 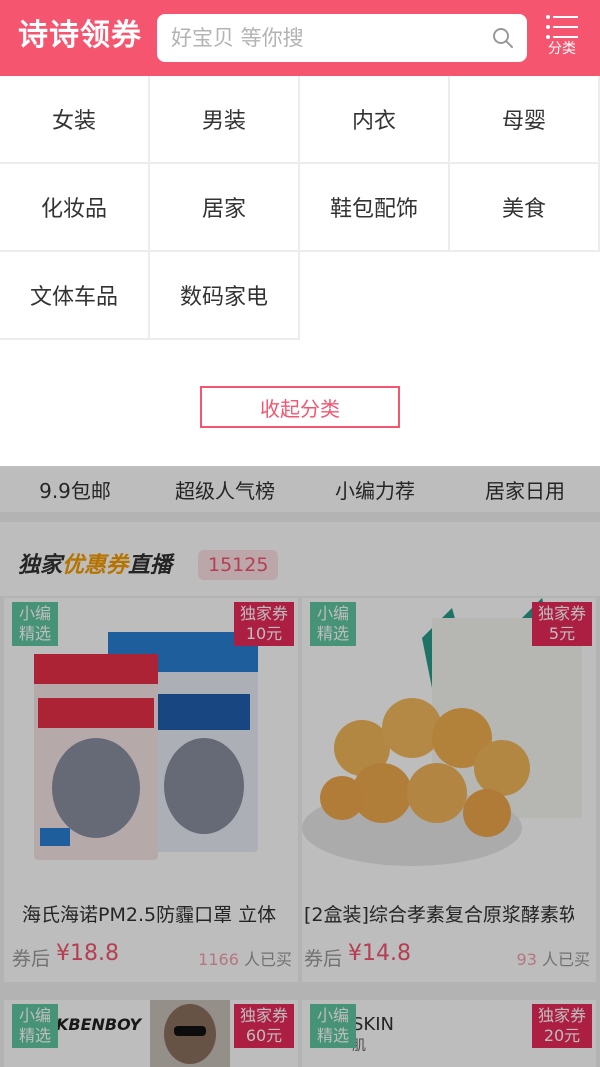 I want to click on category-digital-appliances: 数码家电, so click(x=225, y=296).